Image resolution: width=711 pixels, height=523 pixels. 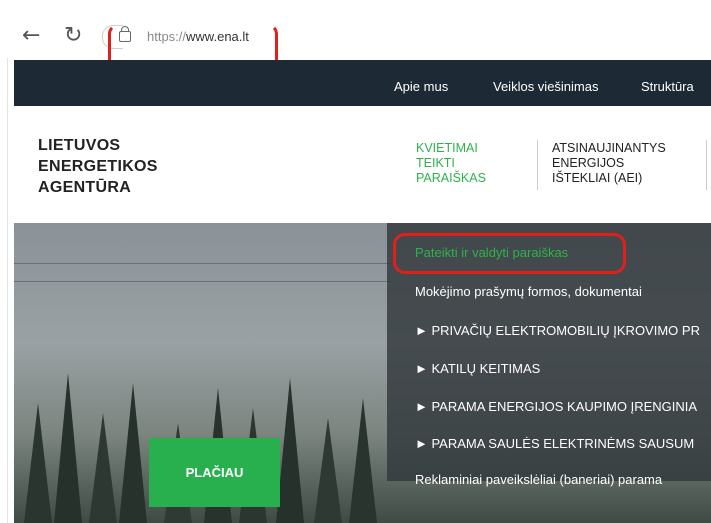 What do you see at coordinates (556, 406) in the screenshot?
I see `dropdown-item-kaupimo: ► PARAMA ENERGIJOS KAUPIMO ĮRENGINIA` at bounding box center [556, 406].